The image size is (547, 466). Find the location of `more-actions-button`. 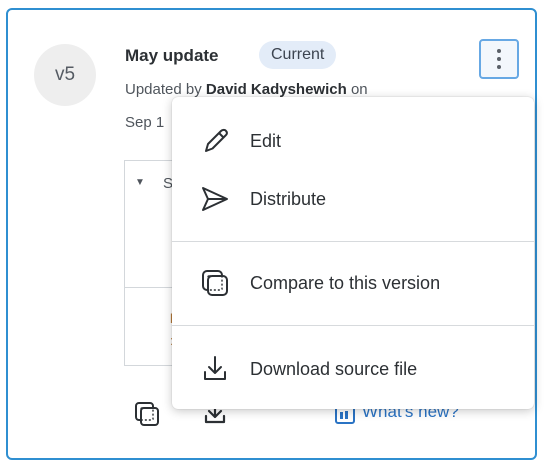

more-actions-button is located at coordinates (499, 59).